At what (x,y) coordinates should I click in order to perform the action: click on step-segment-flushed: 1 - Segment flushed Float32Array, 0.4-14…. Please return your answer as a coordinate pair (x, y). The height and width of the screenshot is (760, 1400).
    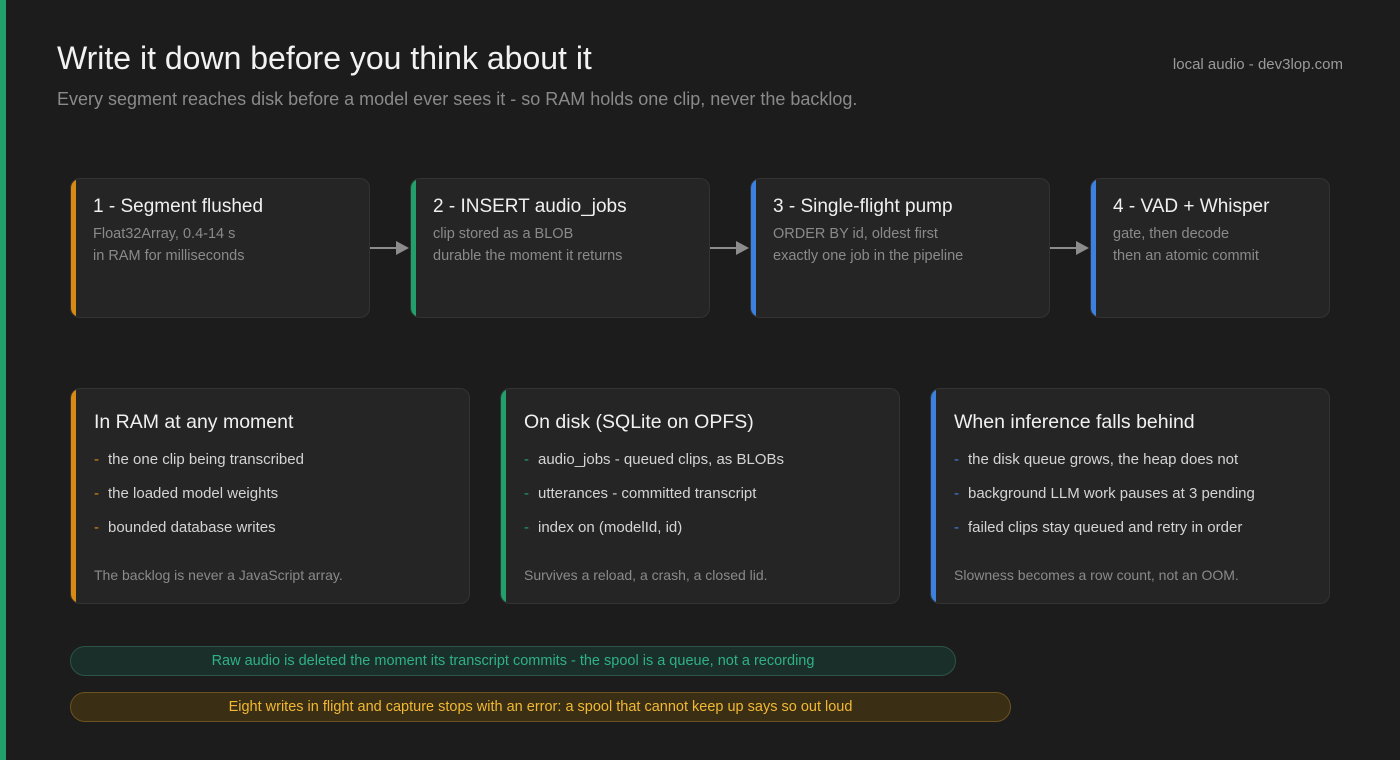
    Looking at the image, I should click on (220, 248).